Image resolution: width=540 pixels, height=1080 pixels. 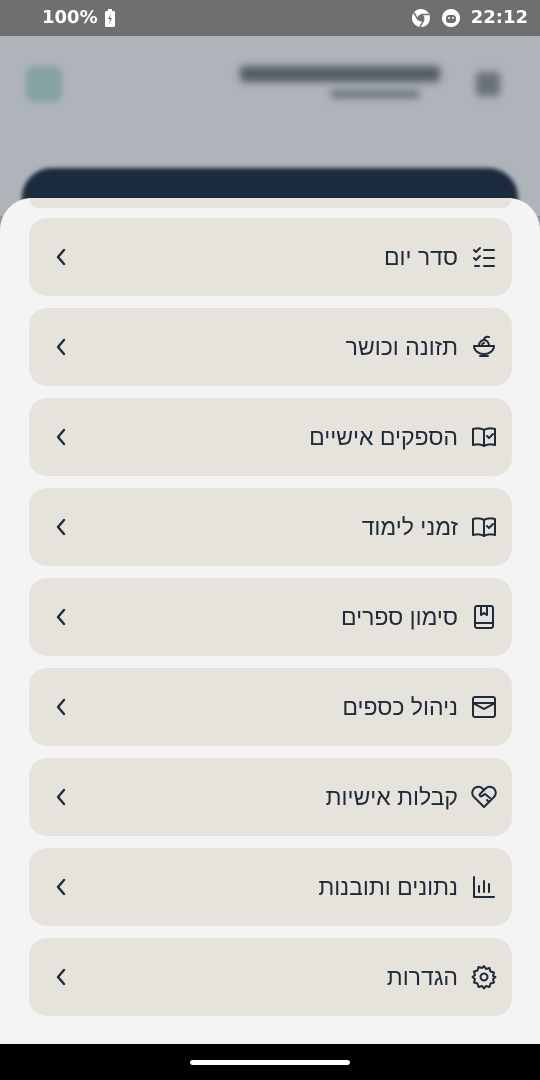 I want to click on menu-item-label: הספקים אישיים, so click(x=383, y=436).